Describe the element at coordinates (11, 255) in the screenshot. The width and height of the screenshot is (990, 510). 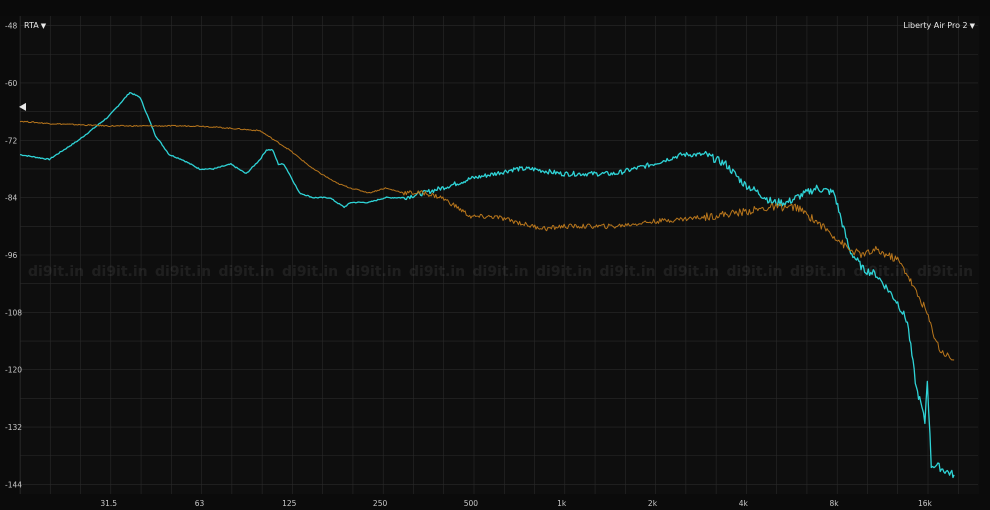
I see `y-tick-label: -96` at that location.